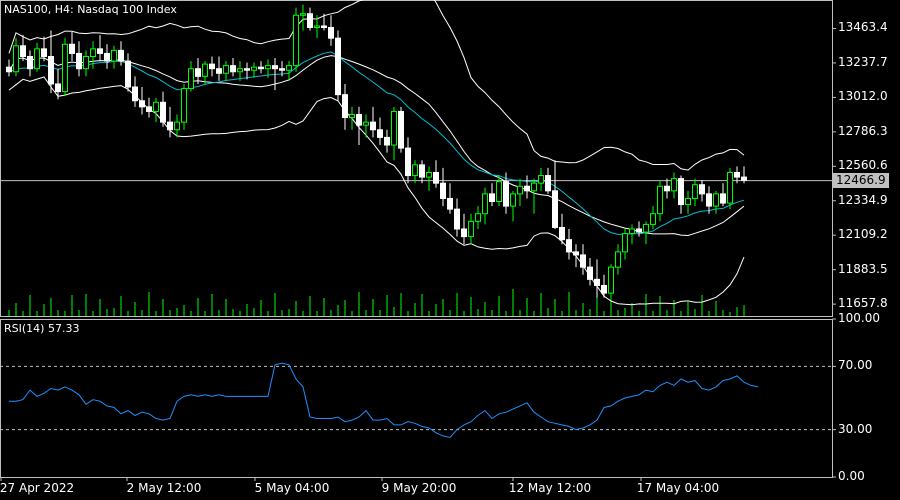 This screenshot has width=900, height=500. I want to click on time-axis-label: 12 May 12:00, so click(550, 488).